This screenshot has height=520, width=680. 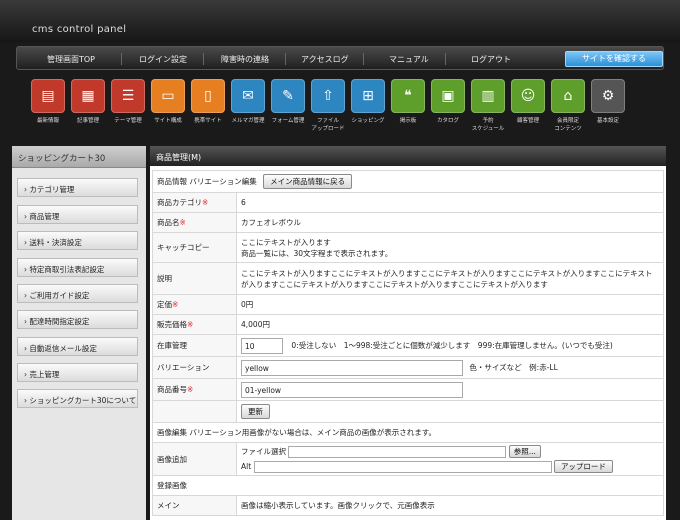 I want to click on image-edit-title: 画像編集, so click(x=172, y=432).